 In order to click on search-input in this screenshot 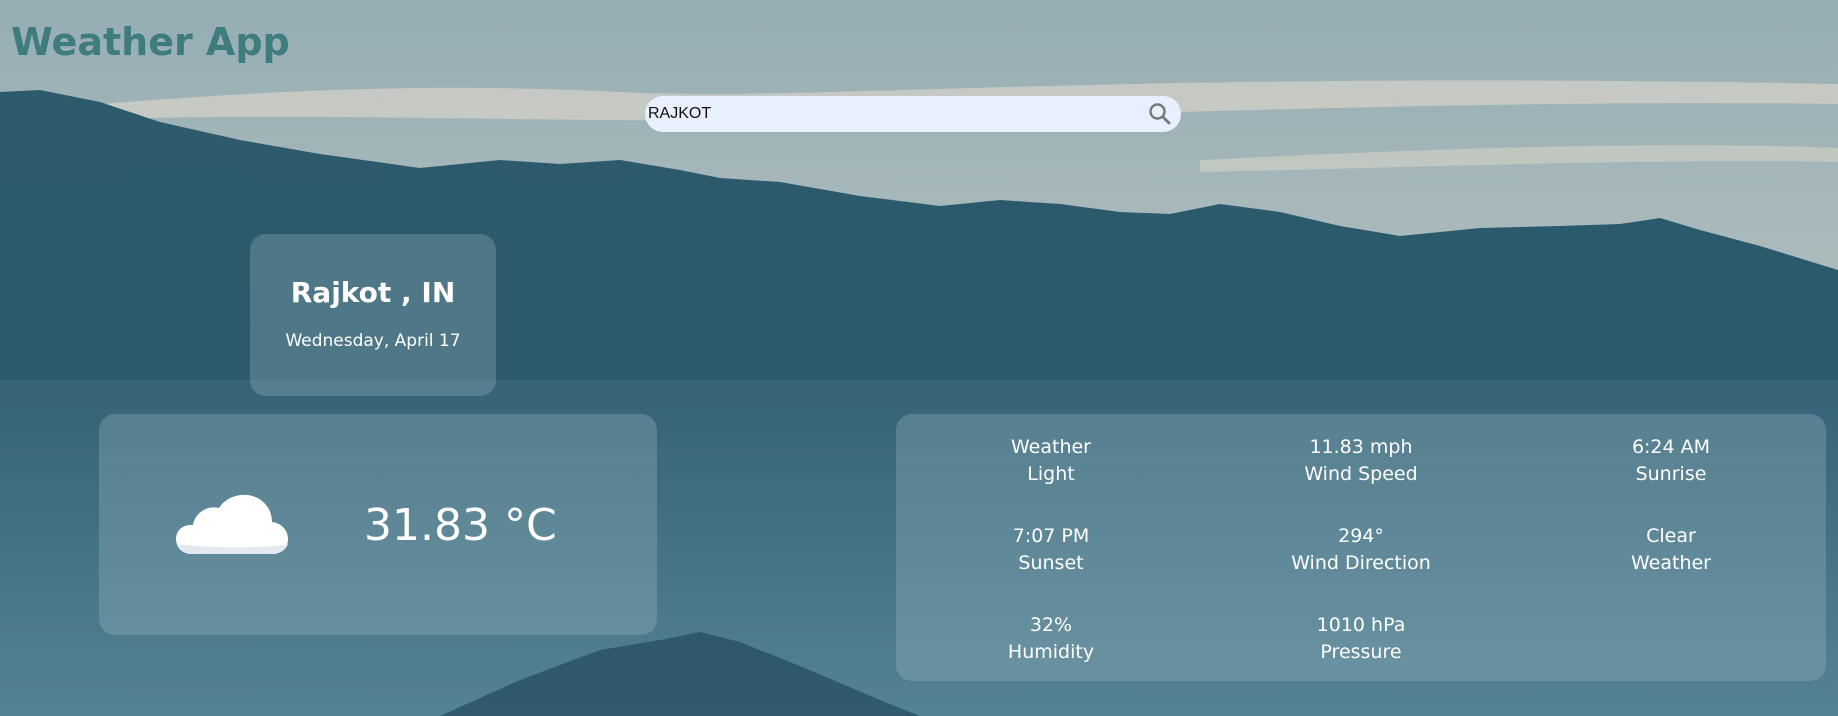, I will do `click(883, 114)`.